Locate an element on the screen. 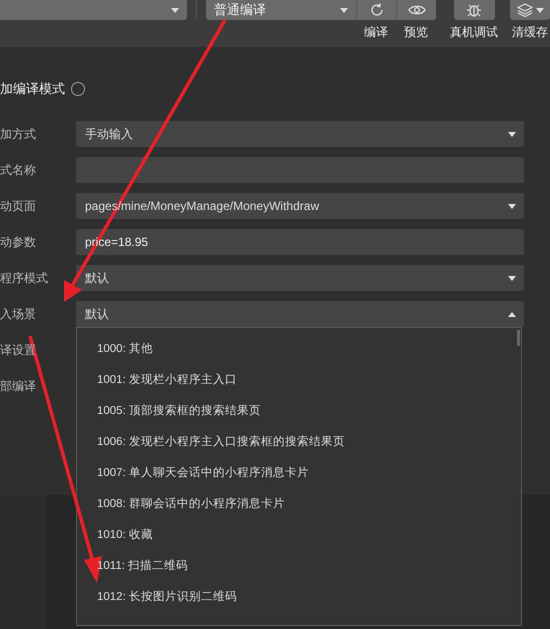 This screenshot has height=629, width=550. scene-option: 1005: 顶部搜索框的搜索结果页 is located at coordinates (299, 410).